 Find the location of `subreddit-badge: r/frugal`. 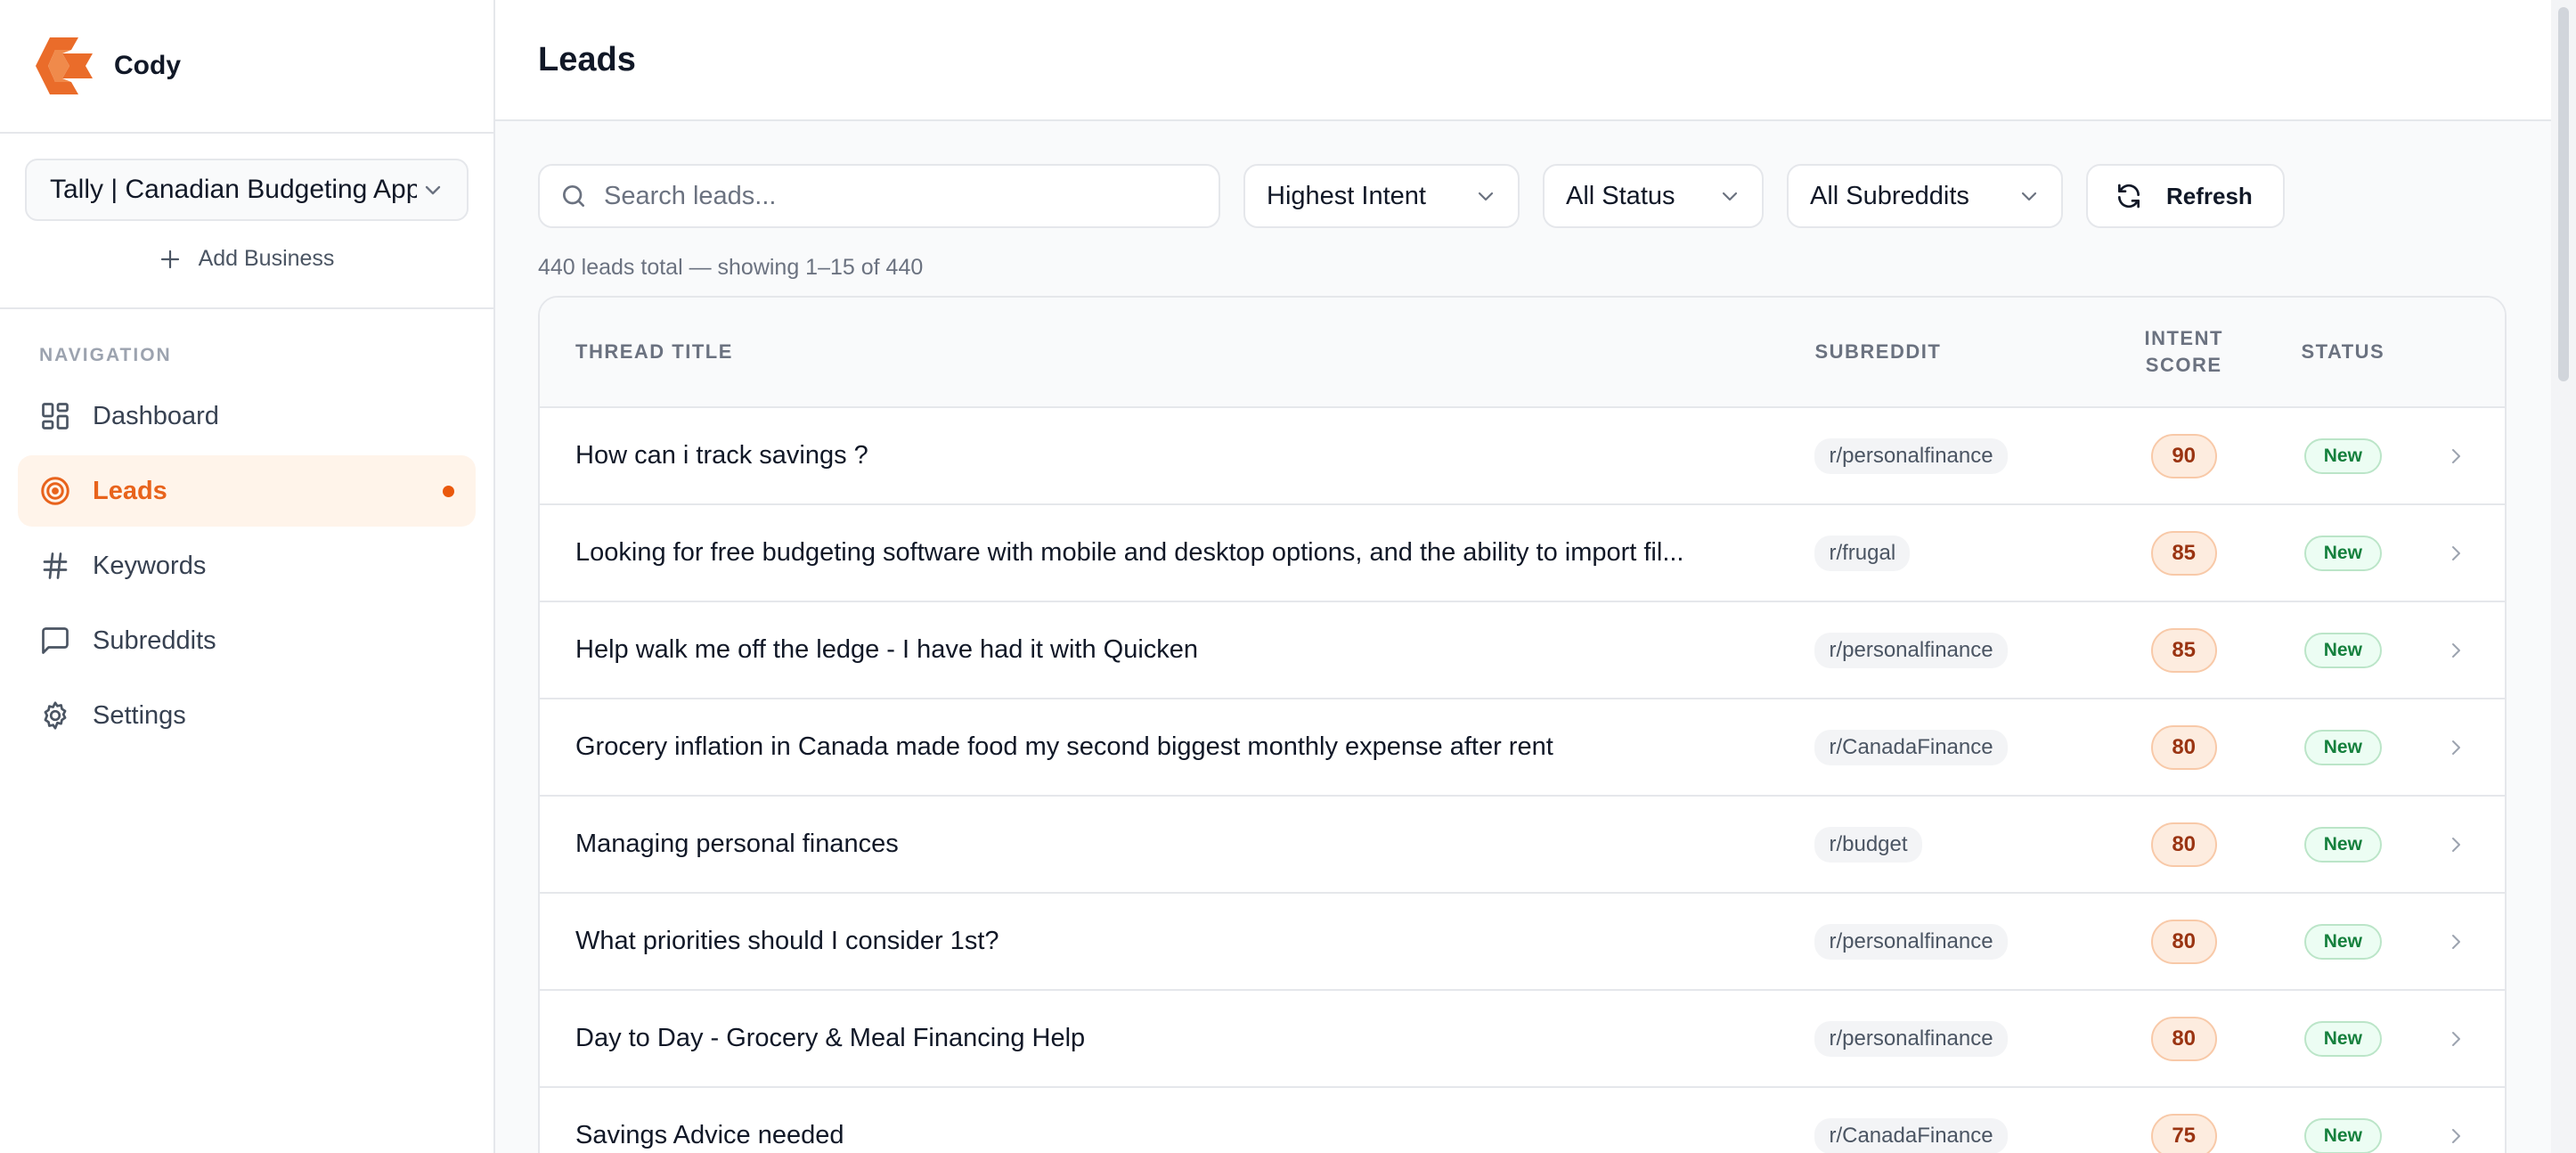

subreddit-badge: r/frugal is located at coordinates (1863, 553).